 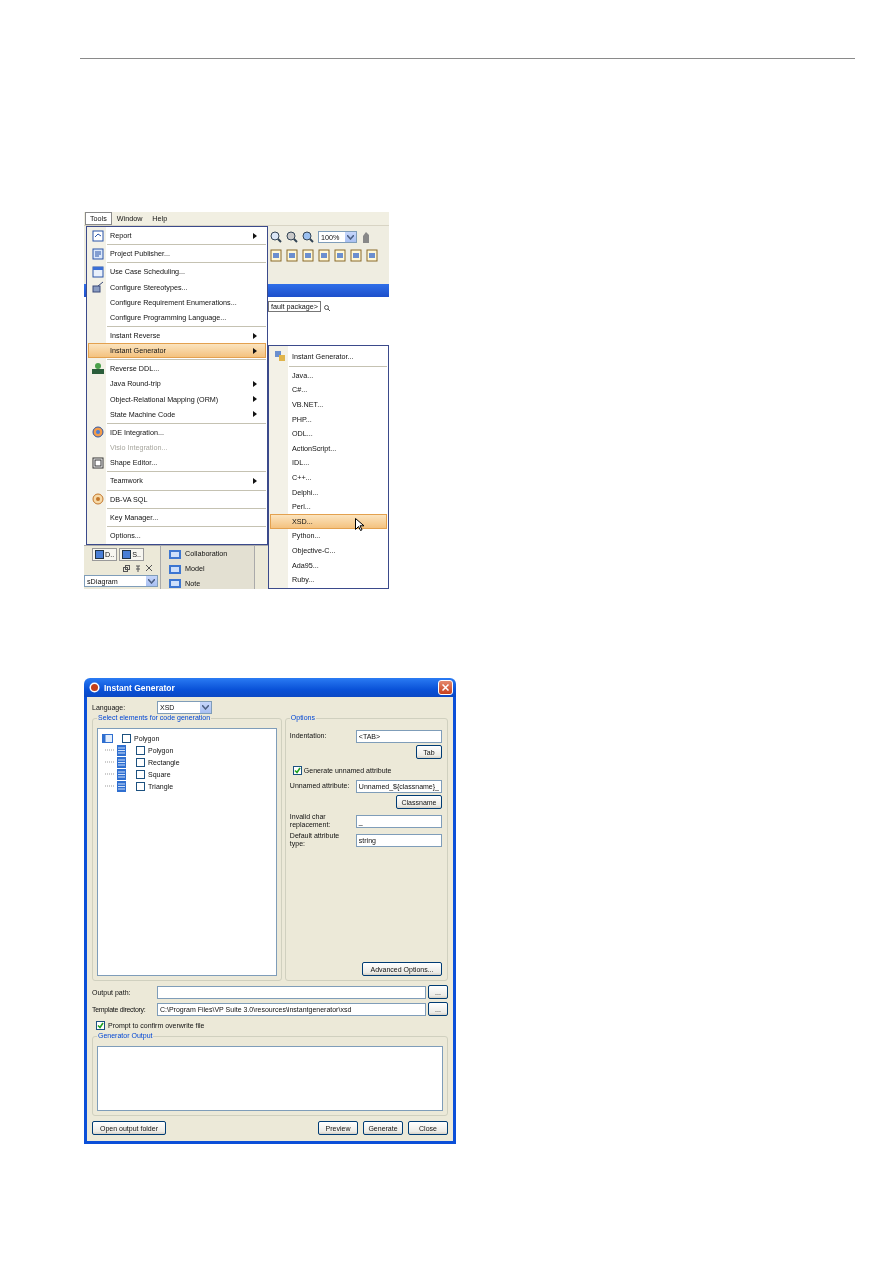 I want to click on restore-icon, so click(x=126, y=568).